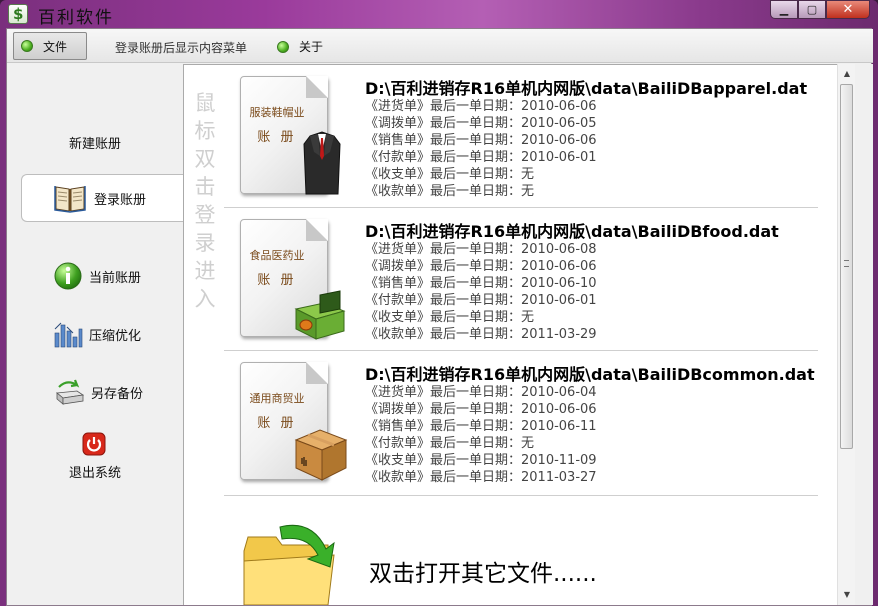 The image size is (878, 606). What do you see at coordinates (290, 136) in the screenshot?
I see `book-document-icon: 服装鞋帽业 账 册` at bounding box center [290, 136].